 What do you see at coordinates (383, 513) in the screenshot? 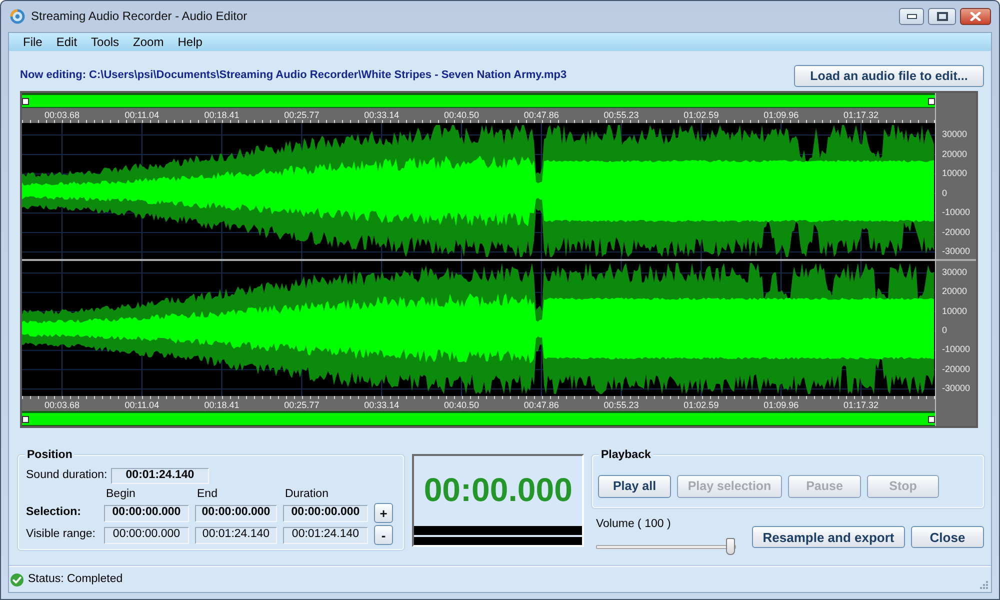
I see `zoom-button: +` at bounding box center [383, 513].